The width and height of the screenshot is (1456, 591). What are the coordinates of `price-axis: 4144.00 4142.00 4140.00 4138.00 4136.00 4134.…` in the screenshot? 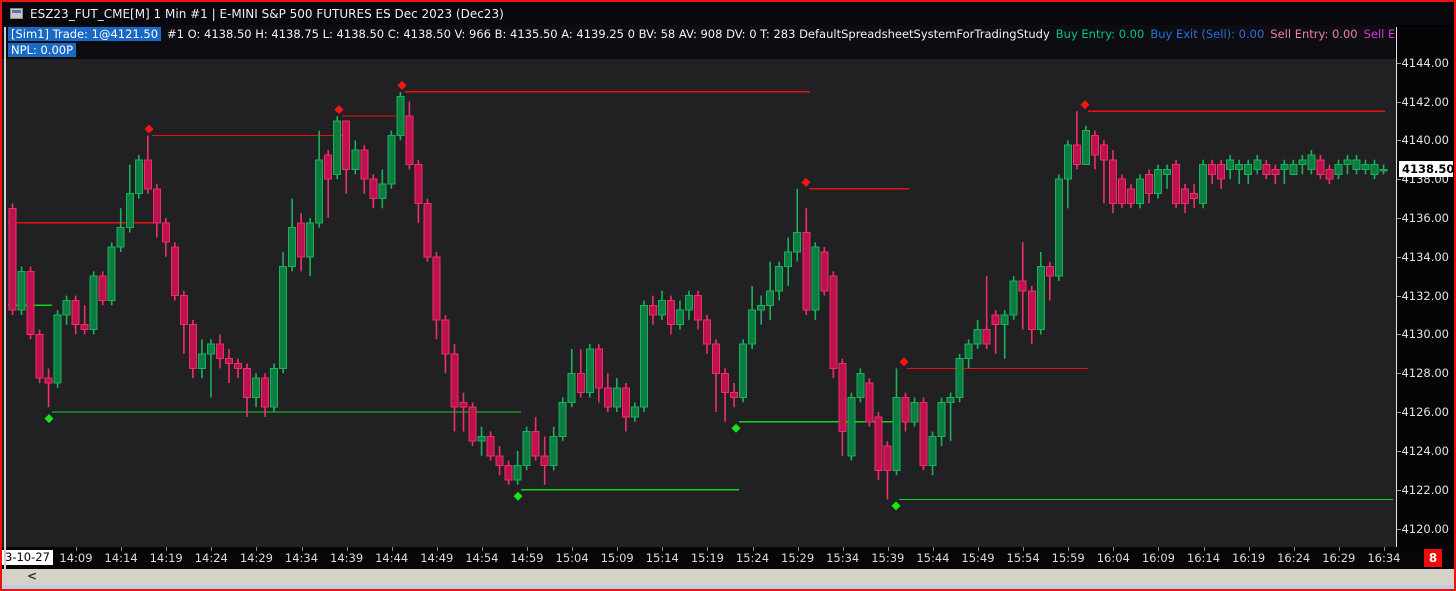 It's located at (1425, 298).